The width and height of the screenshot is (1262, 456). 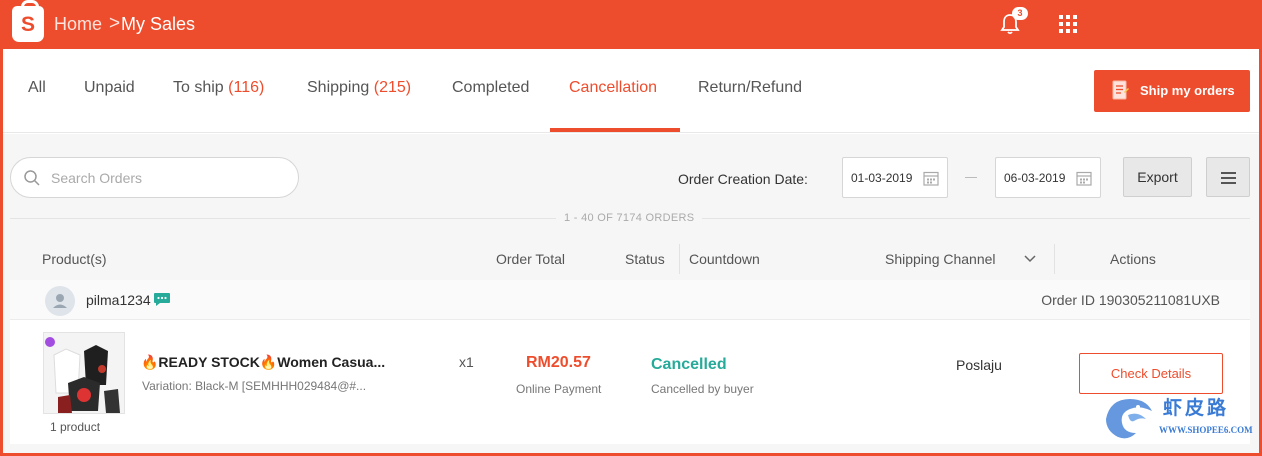 I want to click on dragon-watermark-icon, so click(x=1129, y=419).